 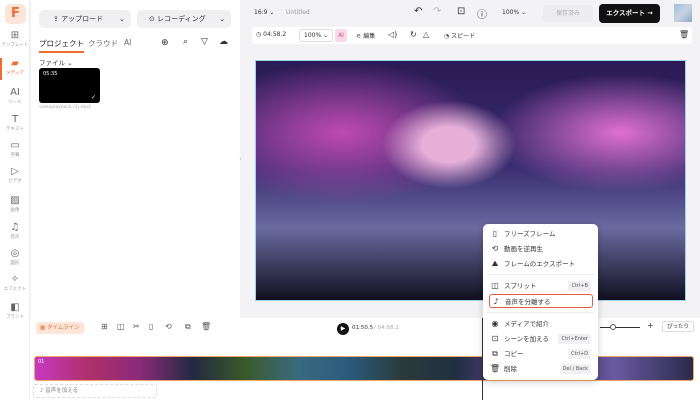 I want to click on files-dropdown: ファイル ⌄, so click(x=56, y=62).